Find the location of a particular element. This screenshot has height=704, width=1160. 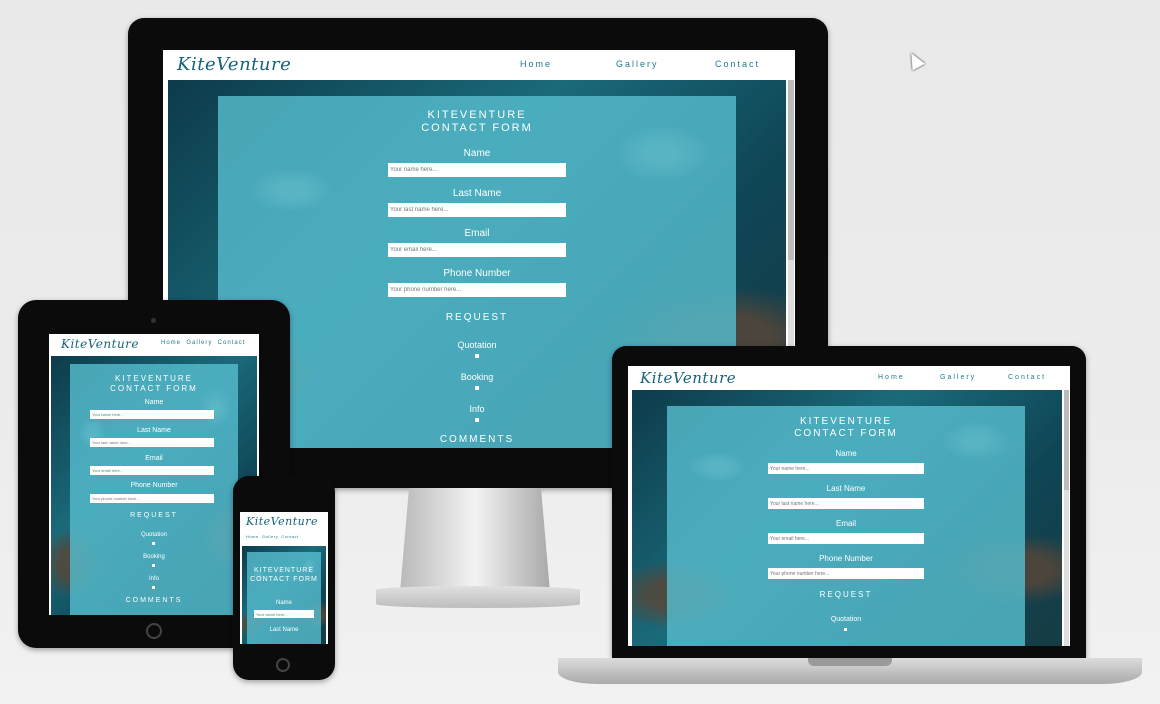

monitor-stand-base is located at coordinates (478, 597).